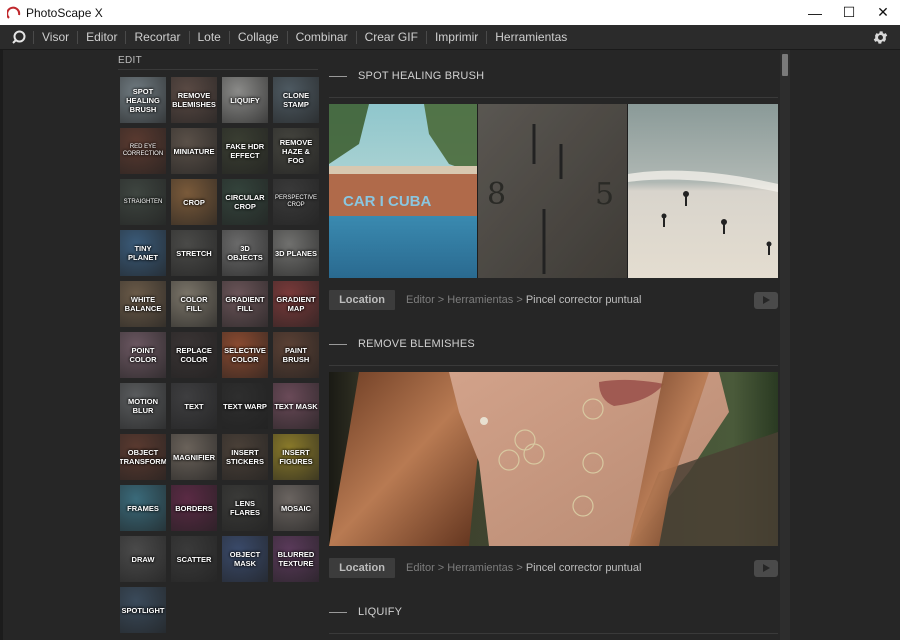  Describe the element at coordinates (390, 37) in the screenshot. I see `menu-crear-gif: Crear GIF` at that location.